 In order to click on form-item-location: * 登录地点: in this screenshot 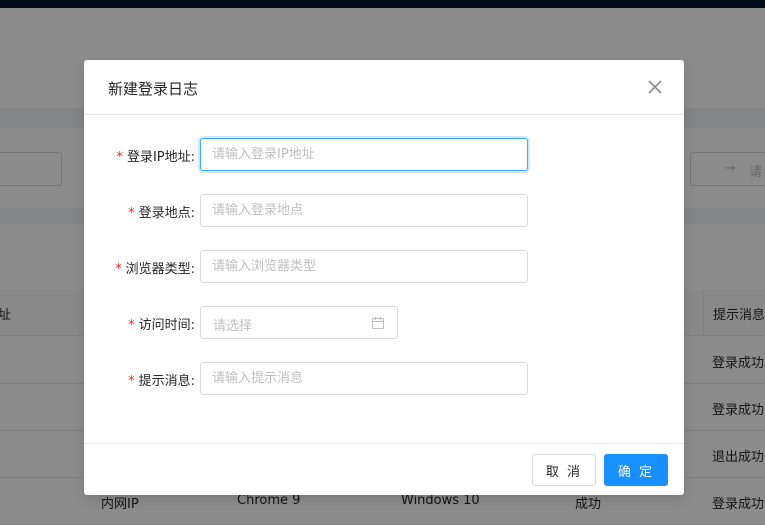, I will do `click(384, 210)`.